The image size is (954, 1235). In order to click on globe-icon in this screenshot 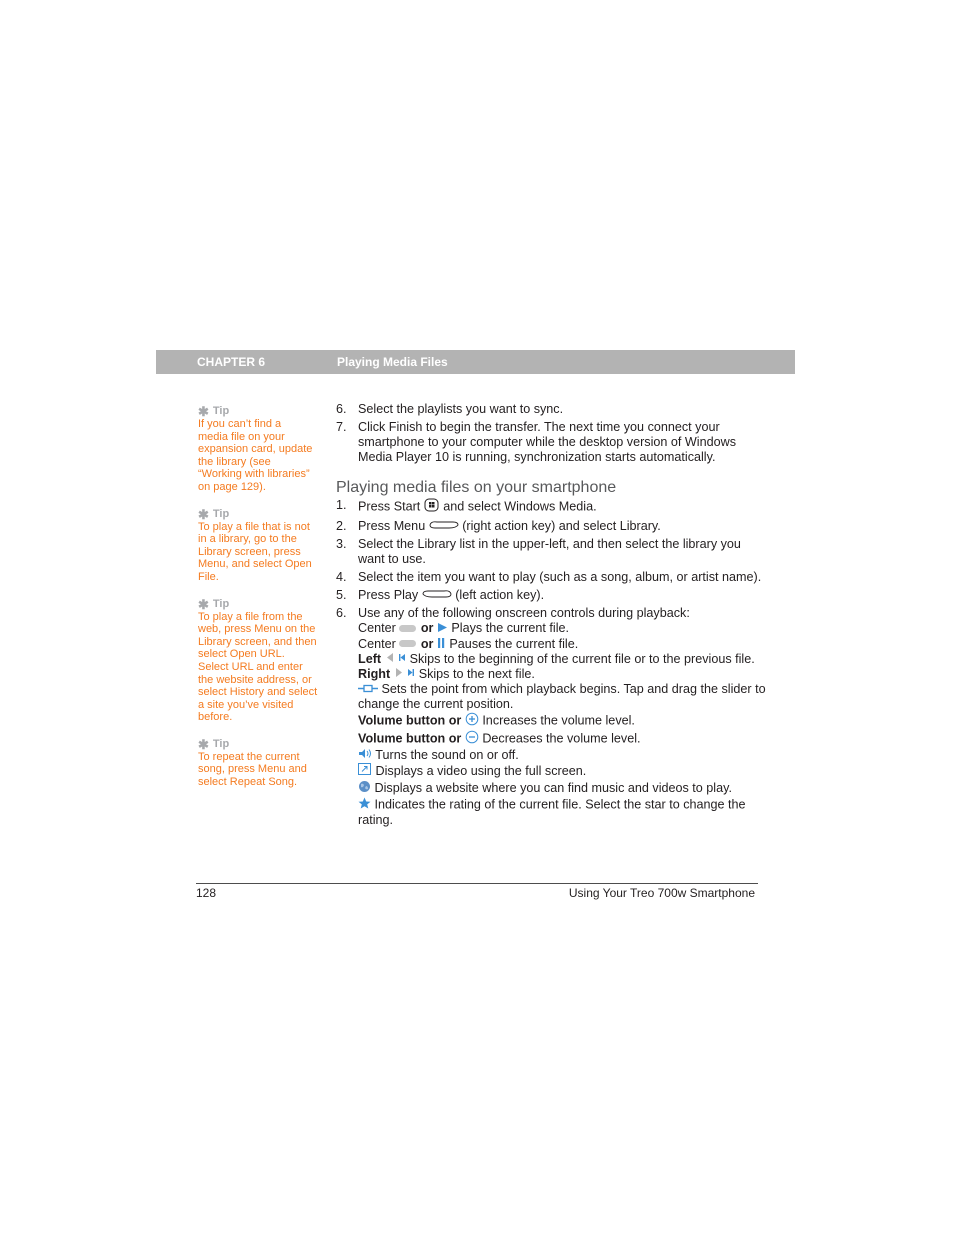, I will do `click(364, 788)`.